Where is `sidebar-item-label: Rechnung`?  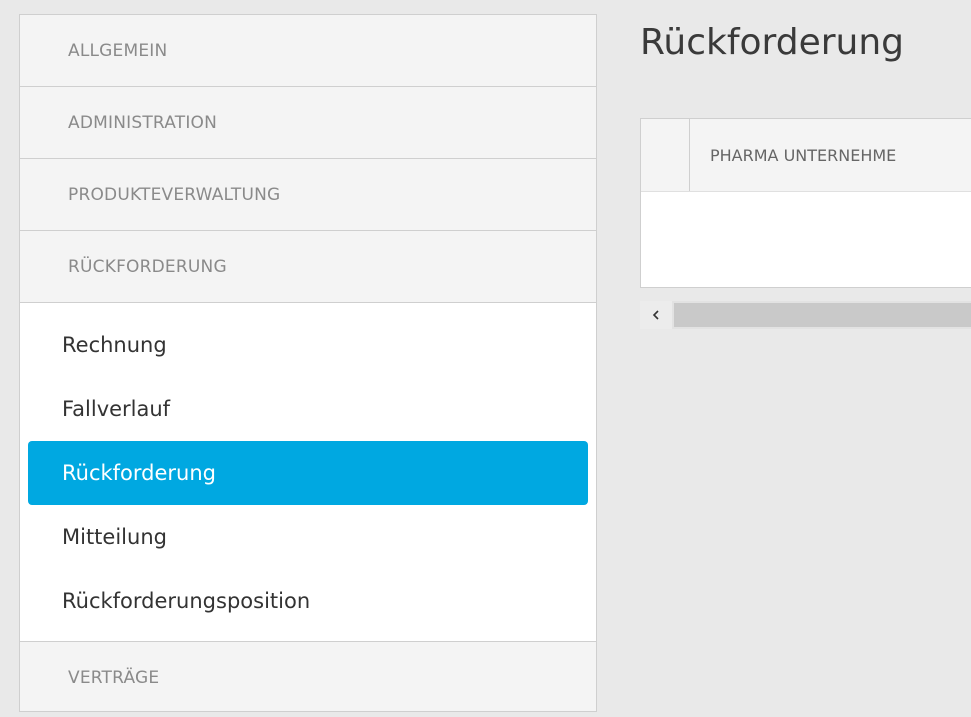 sidebar-item-label: Rechnung is located at coordinates (114, 345).